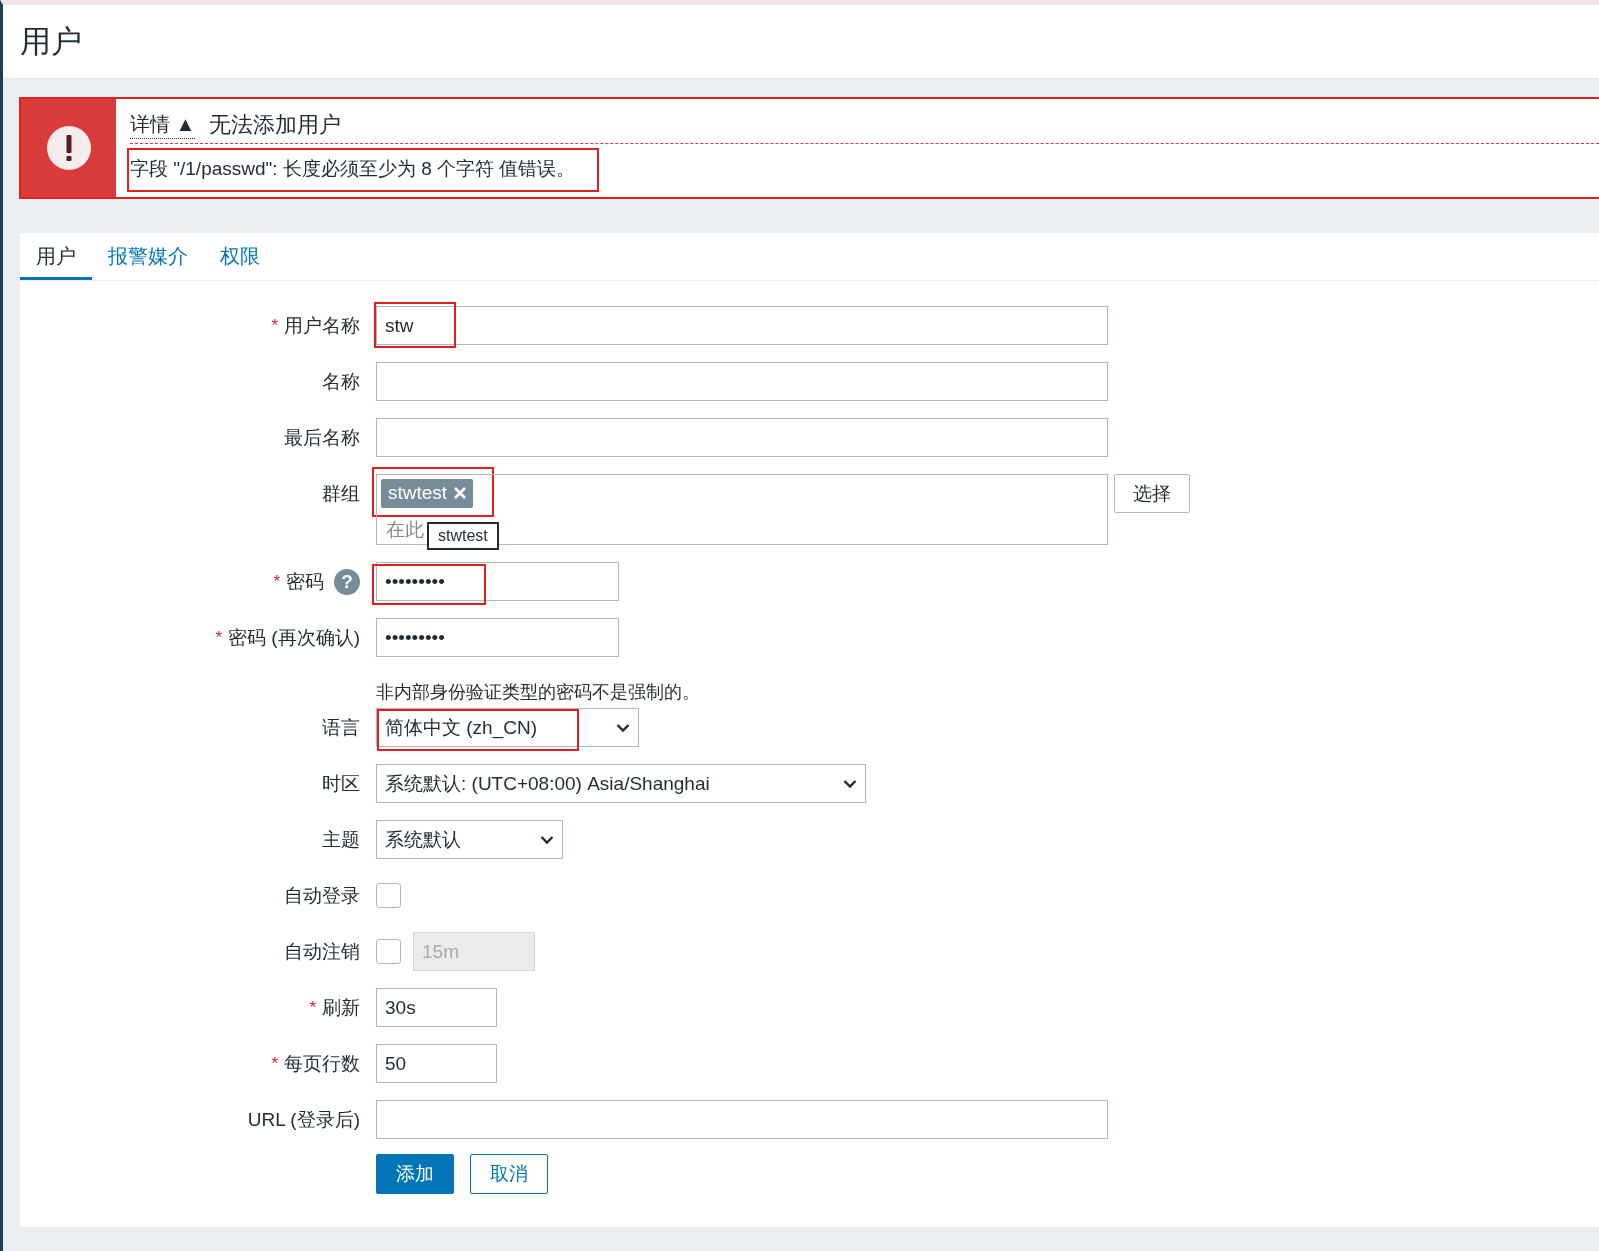 Image resolution: width=1599 pixels, height=1251 pixels. Describe the element at coordinates (68, 148) in the screenshot. I see `exclamation-icon` at that location.